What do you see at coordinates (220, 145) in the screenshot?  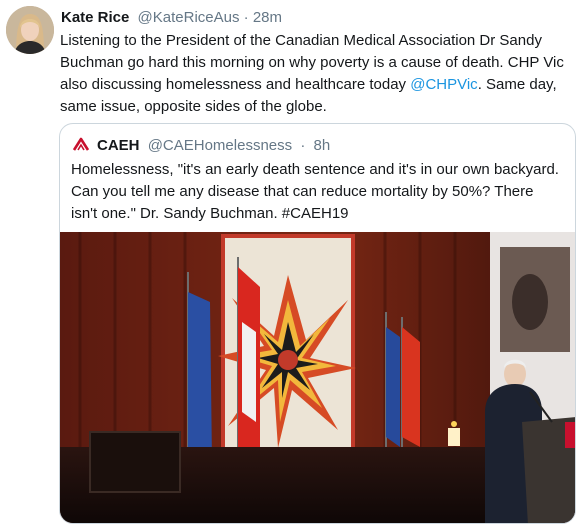 I see `quoted-user-handle: @CAEHomelessness` at bounding box center [220, 145].